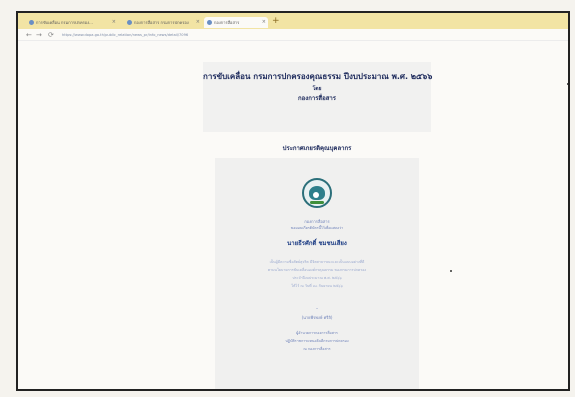 Image resolution: width=575 pixels, height=397 pixels. I want to click on tab-3: กองการสื่อสาร ×, so click(236, 22).